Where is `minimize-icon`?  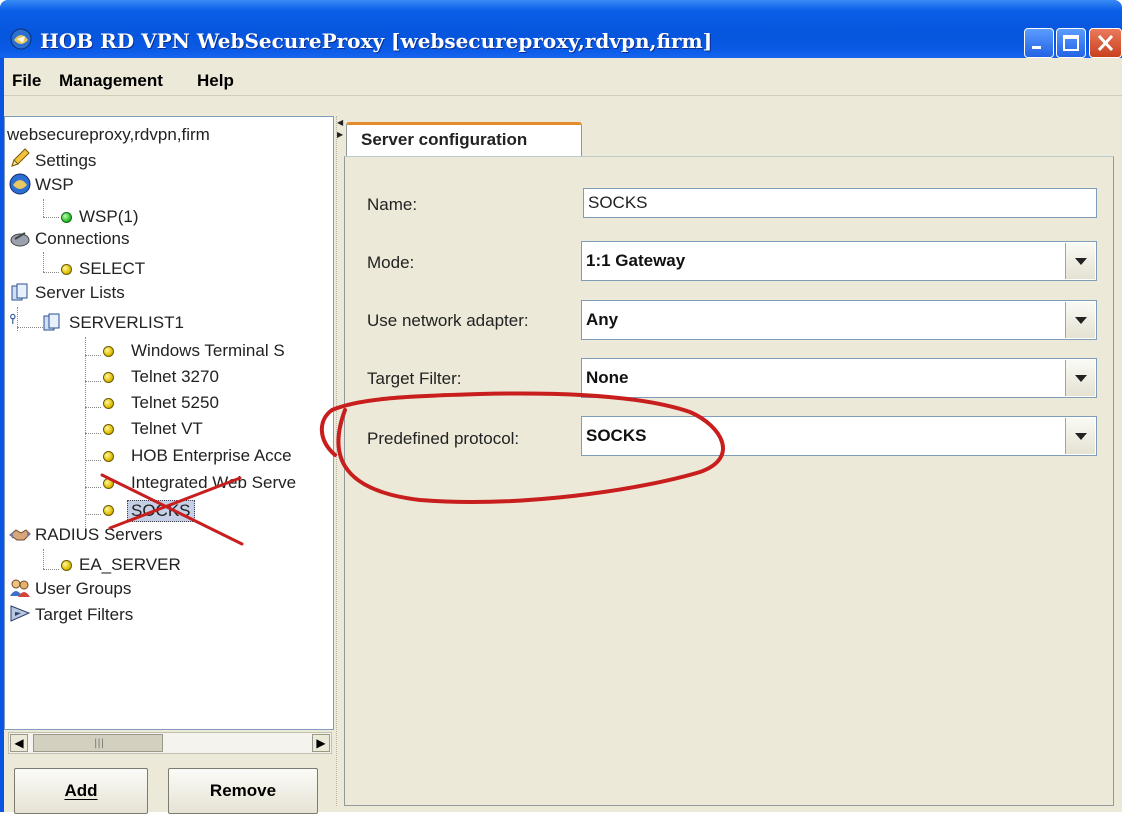 minimize-icon is located at coordinates (1036, 47).